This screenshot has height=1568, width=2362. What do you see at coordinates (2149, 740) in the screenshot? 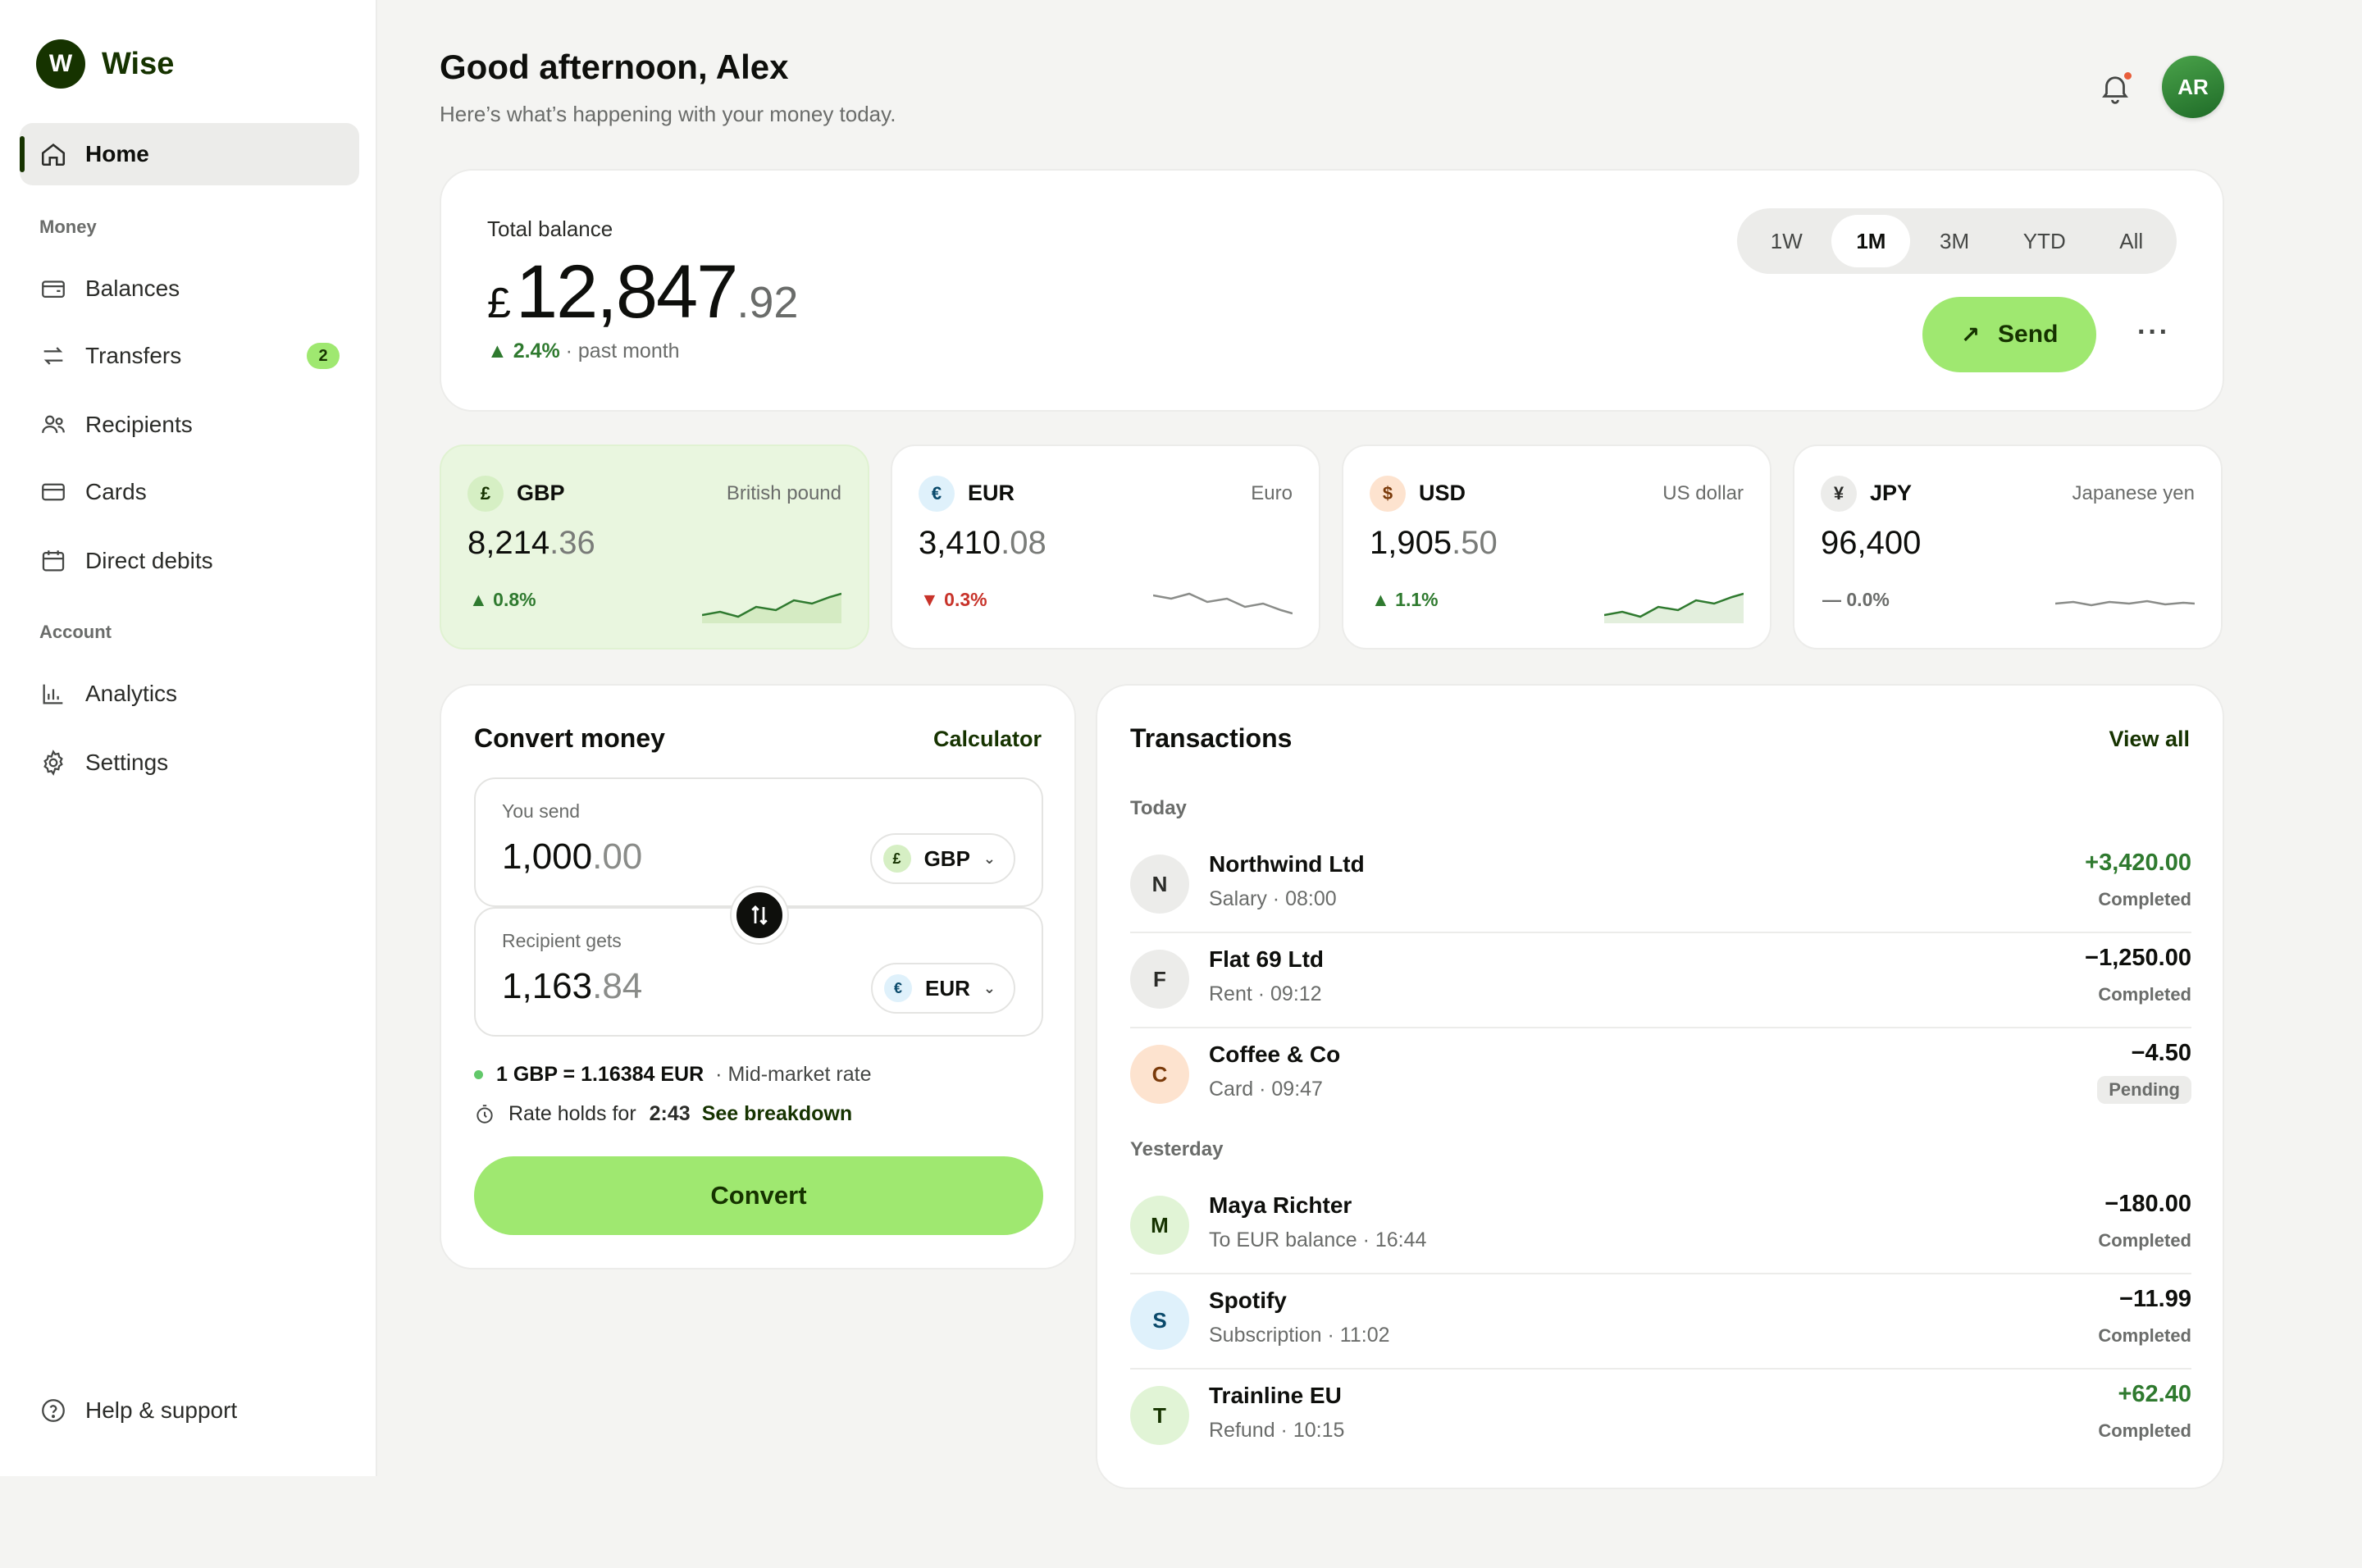
I see `view-all-link: View all` at bounding box center [2149, 740].